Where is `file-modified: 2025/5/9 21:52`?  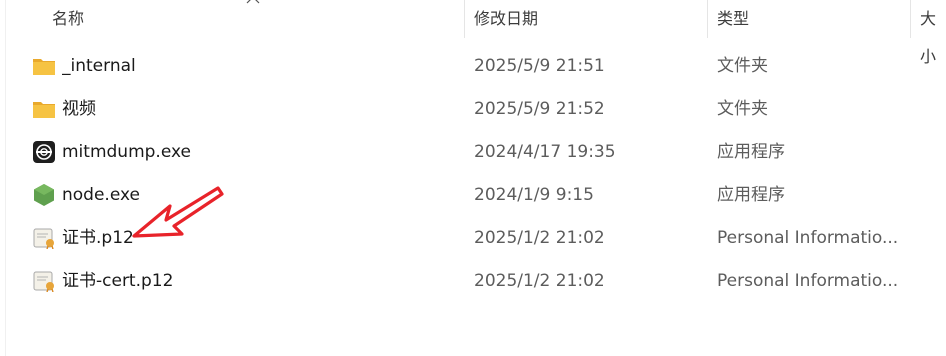 file-modified: 2025/5/9 21:52 is located at coordinates (539, 109).